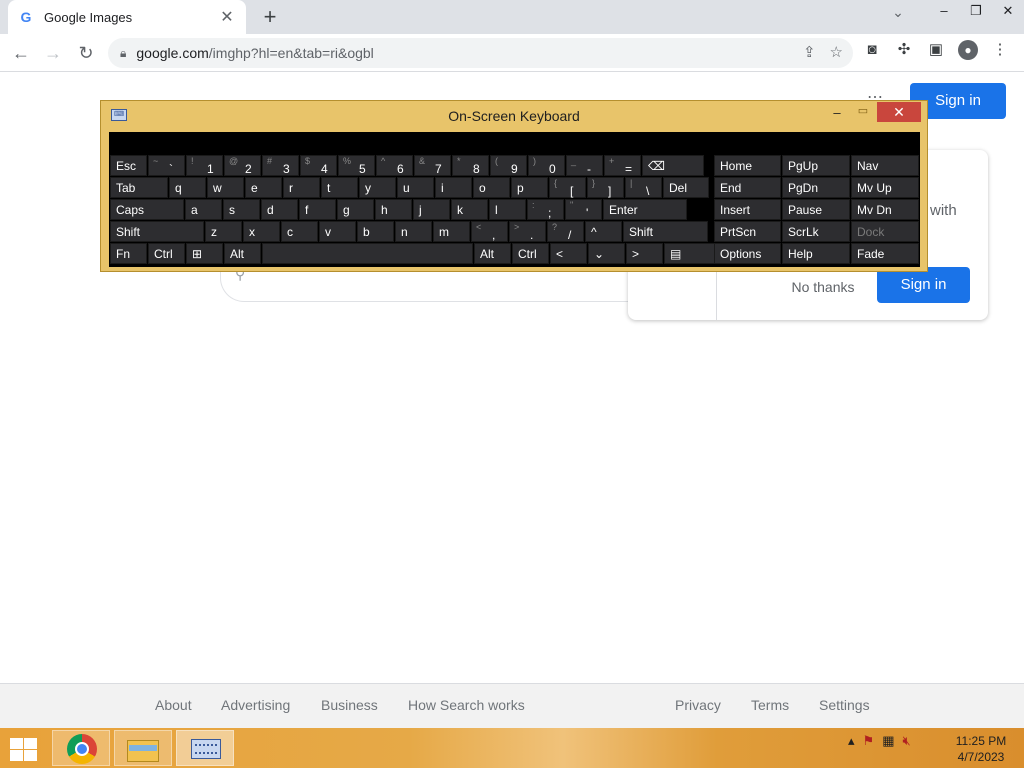  I want to click on menu-kebab-icon: ⋮, so click(1000, 50).